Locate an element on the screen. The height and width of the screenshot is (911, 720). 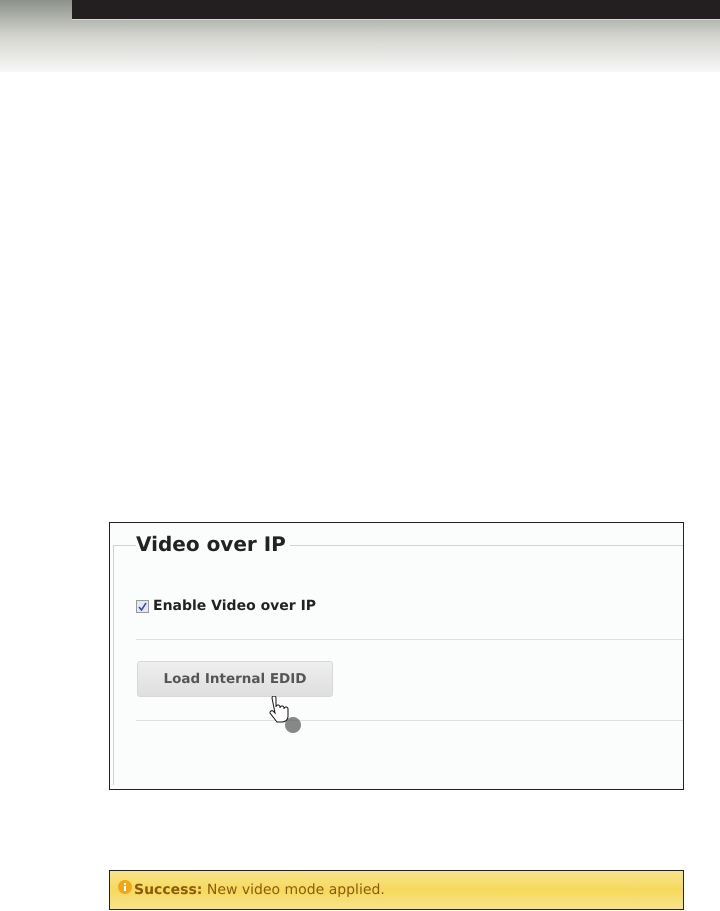
info-icon is located at coordinates (125, 887).